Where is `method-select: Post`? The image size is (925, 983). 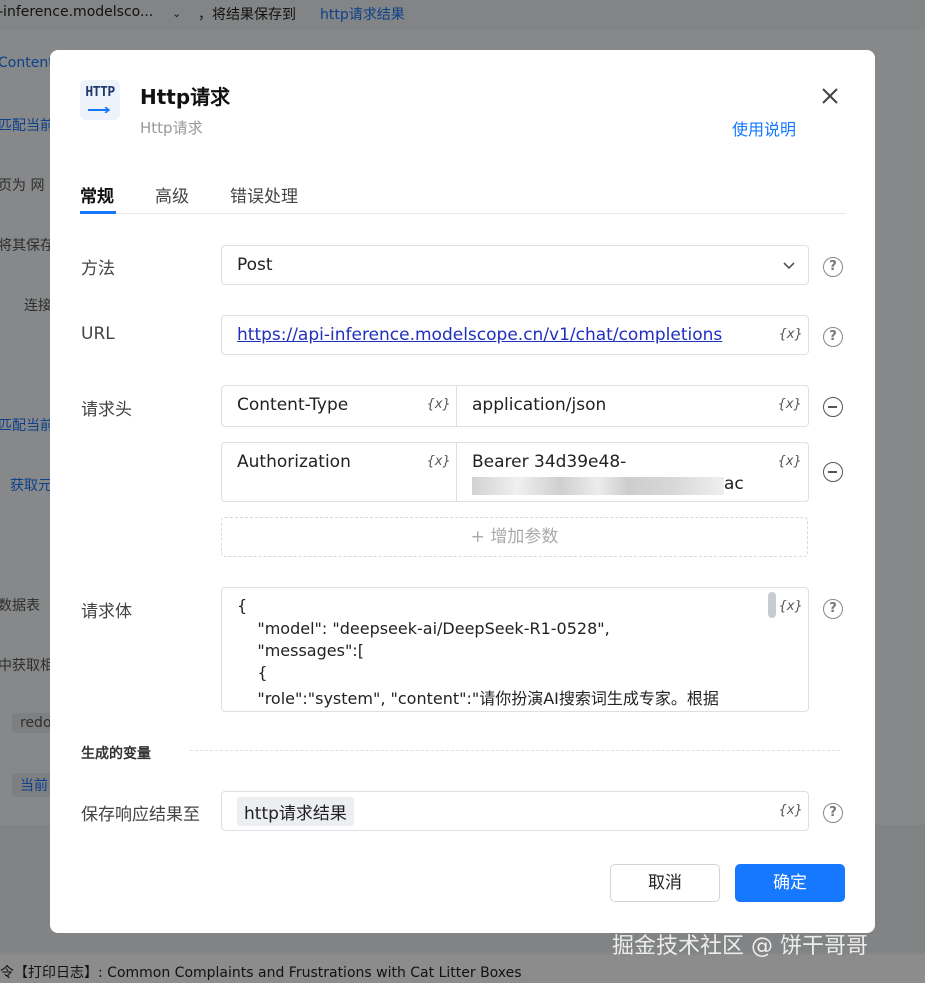 method-select: Post is located at coordinates (515, 265).